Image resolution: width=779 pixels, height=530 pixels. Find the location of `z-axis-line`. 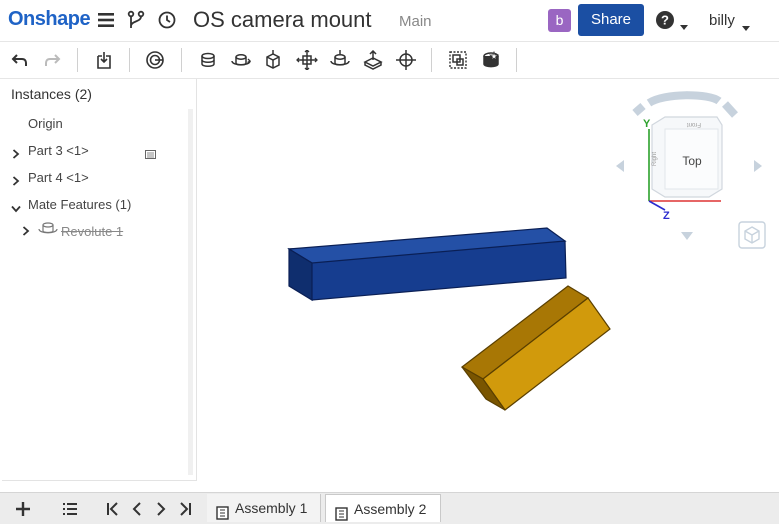

z-axis-line is located at coordinates (657, 205).